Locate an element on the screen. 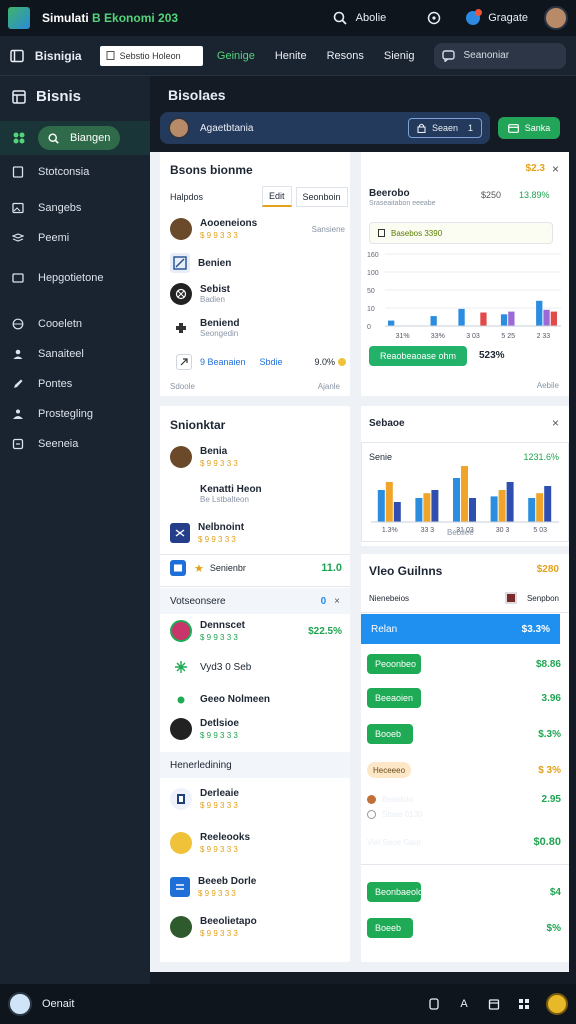 The image size is (576, 1024). search-icon is located at coordinates (340, 18).